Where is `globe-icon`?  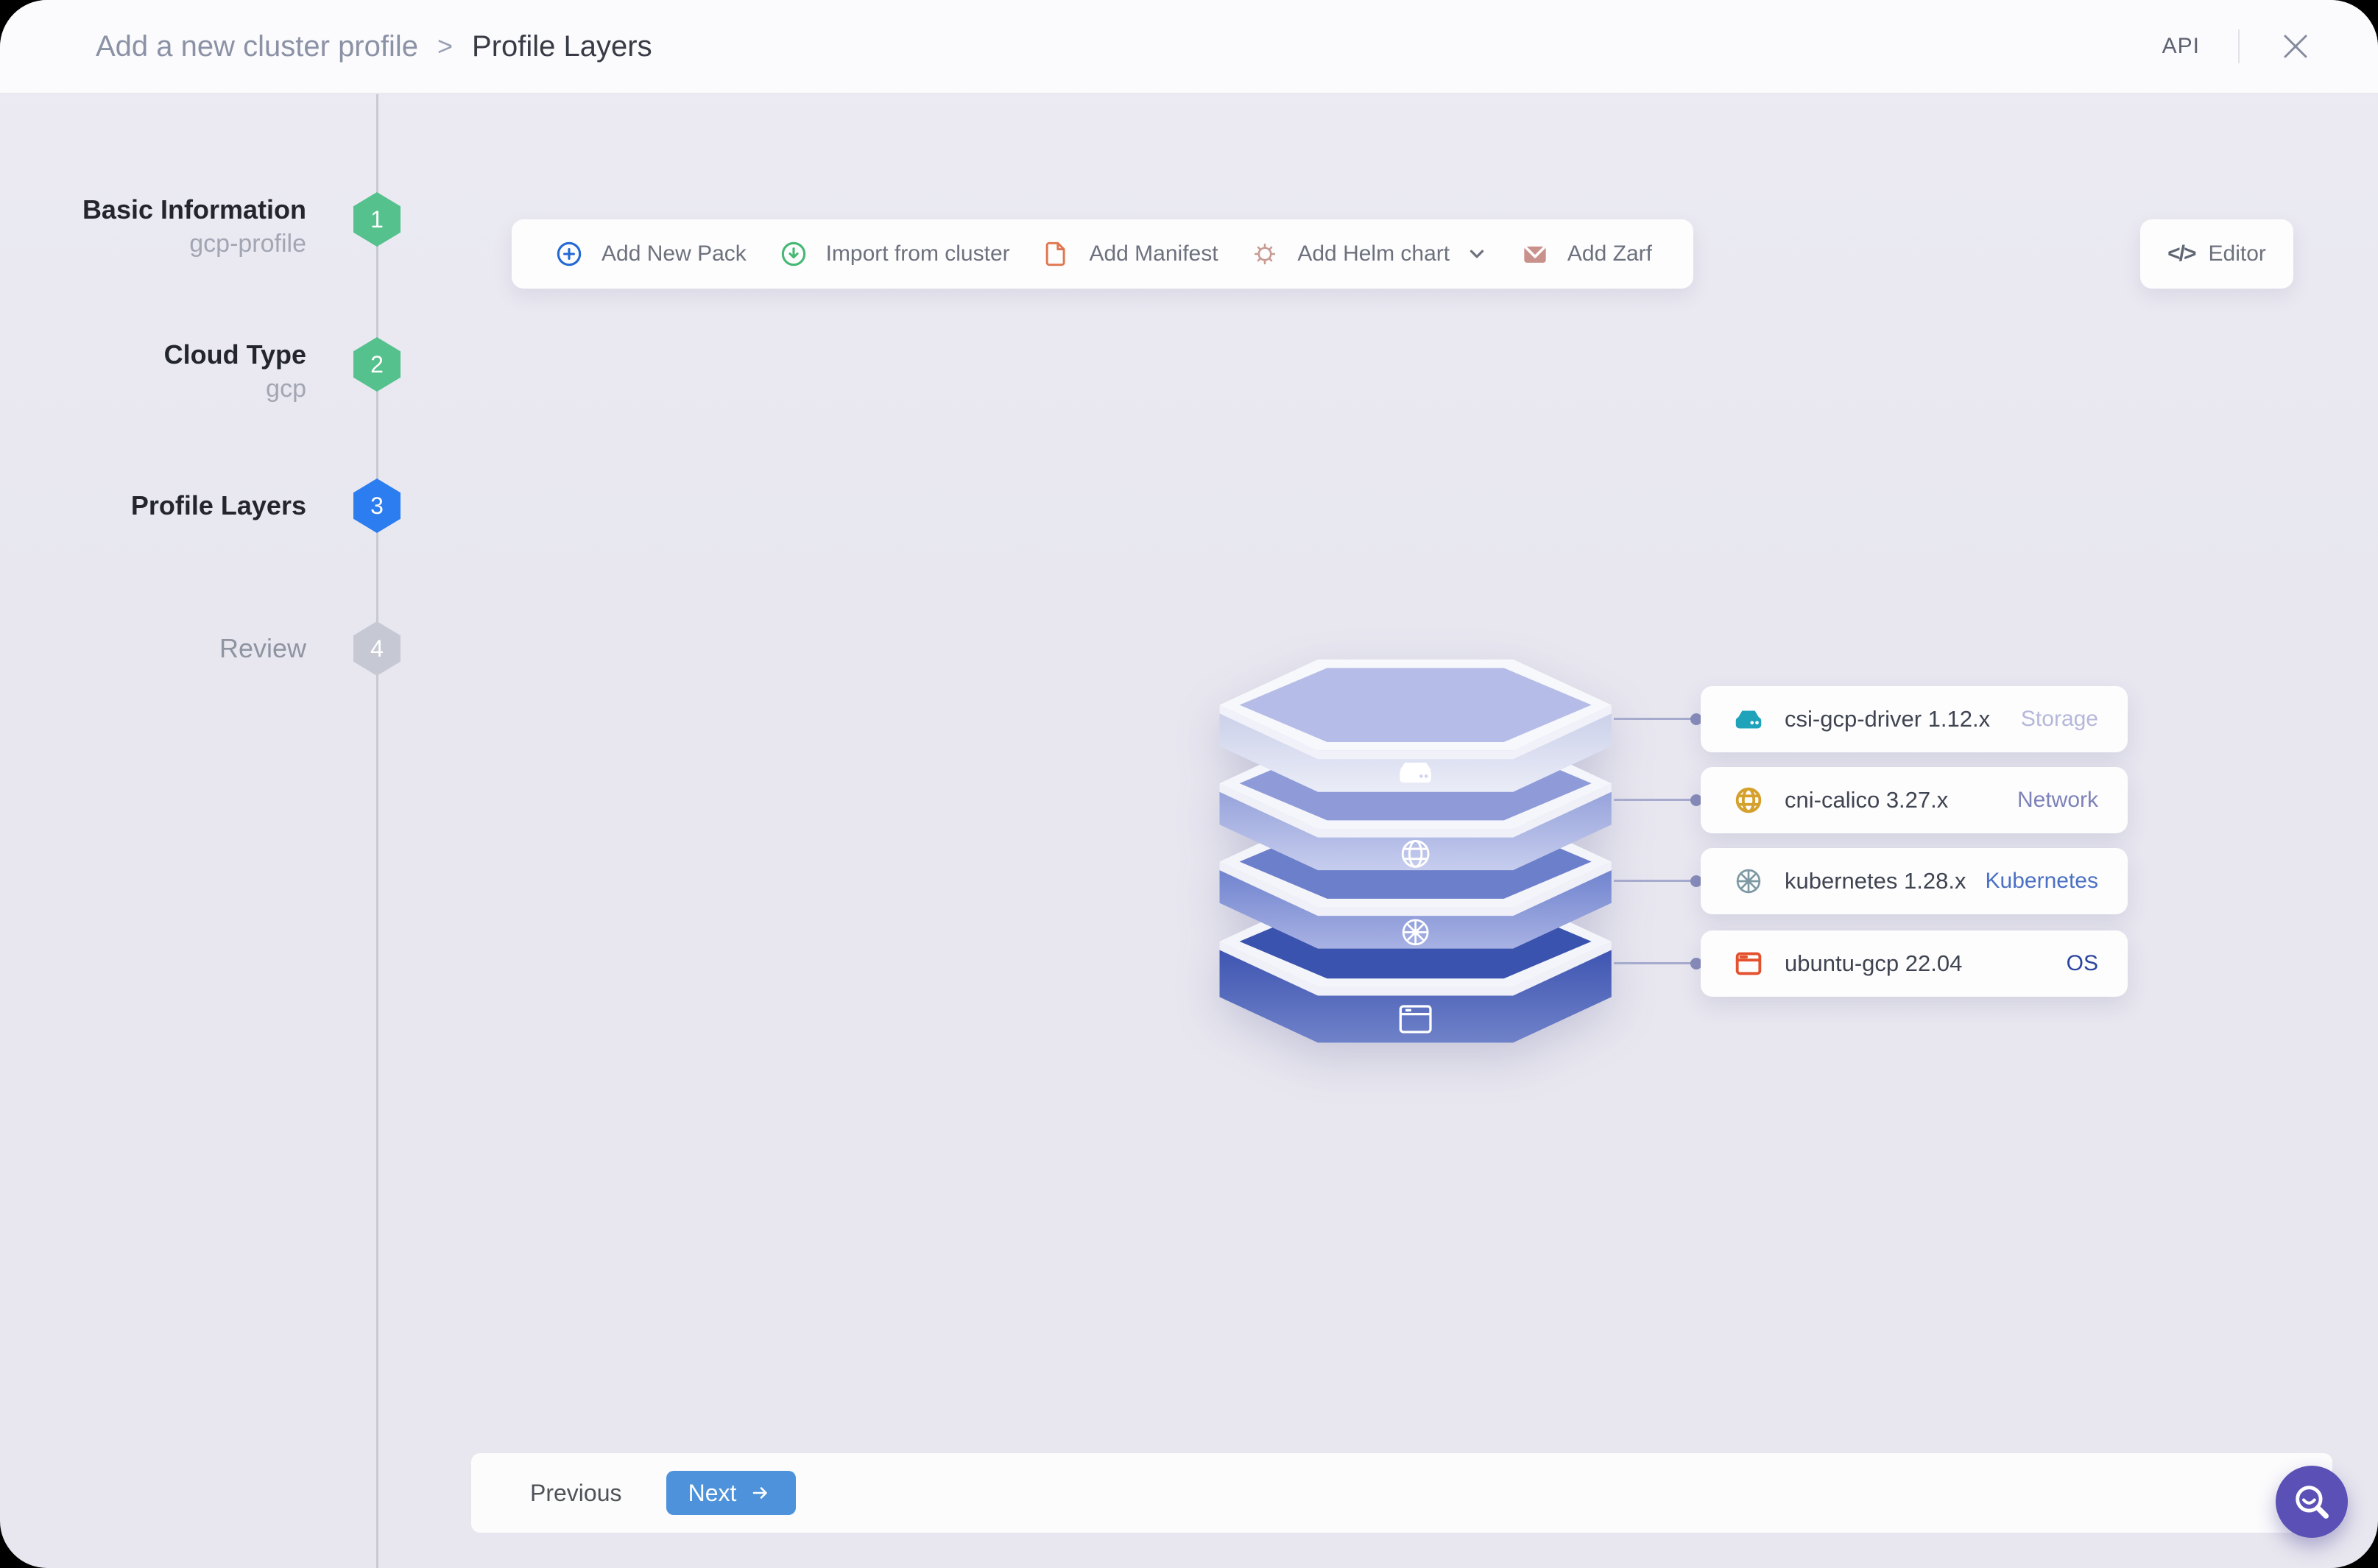 globe-icon is located at coordinates (1748, 800).